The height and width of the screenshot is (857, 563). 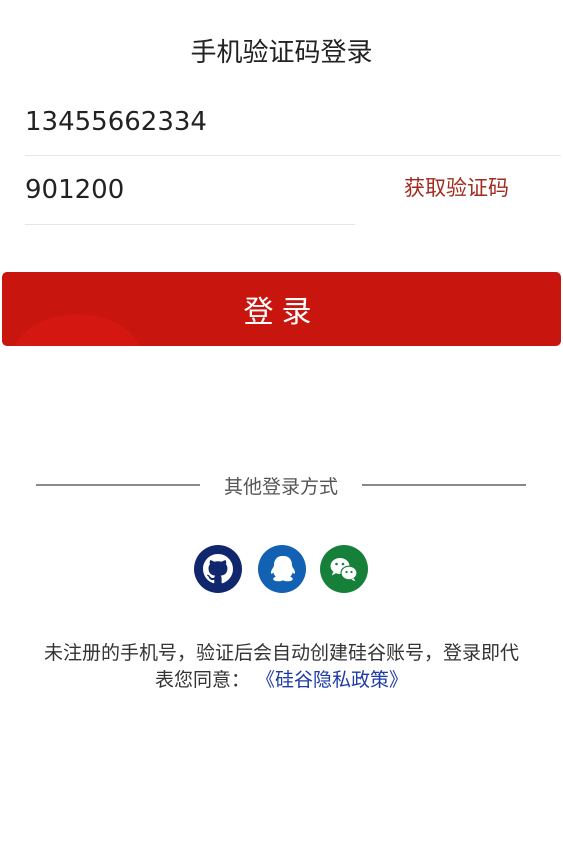 I want to click on get-code-button: 获取验证码, so click(x=456, y=187).